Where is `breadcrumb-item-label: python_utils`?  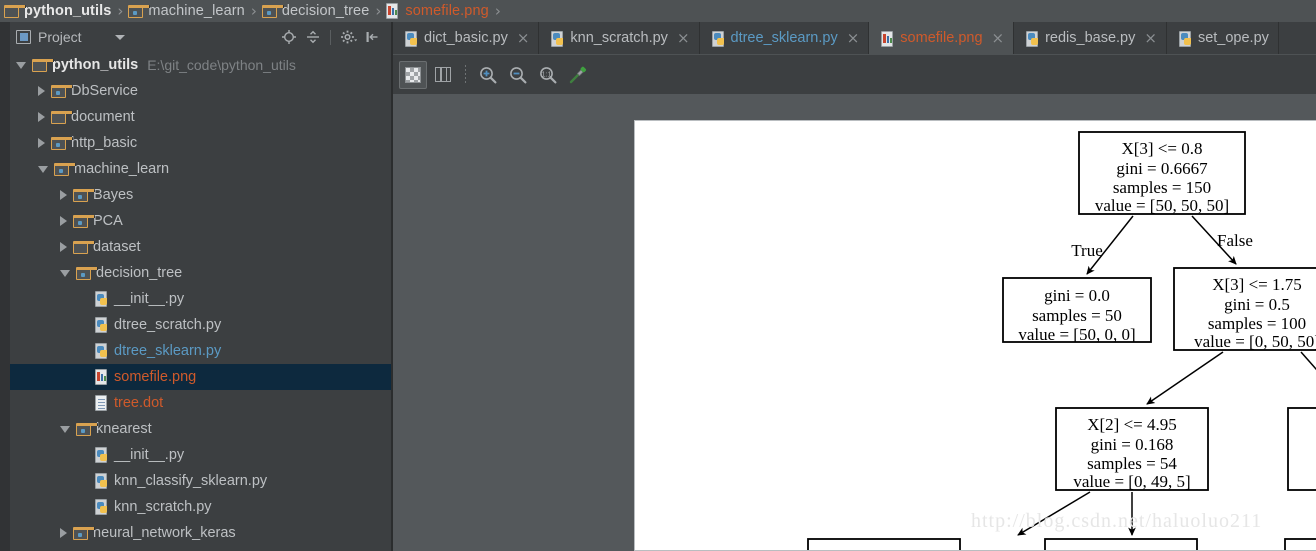 breadcrumb-item-label: python_utils is located at coordinates (68, 11).